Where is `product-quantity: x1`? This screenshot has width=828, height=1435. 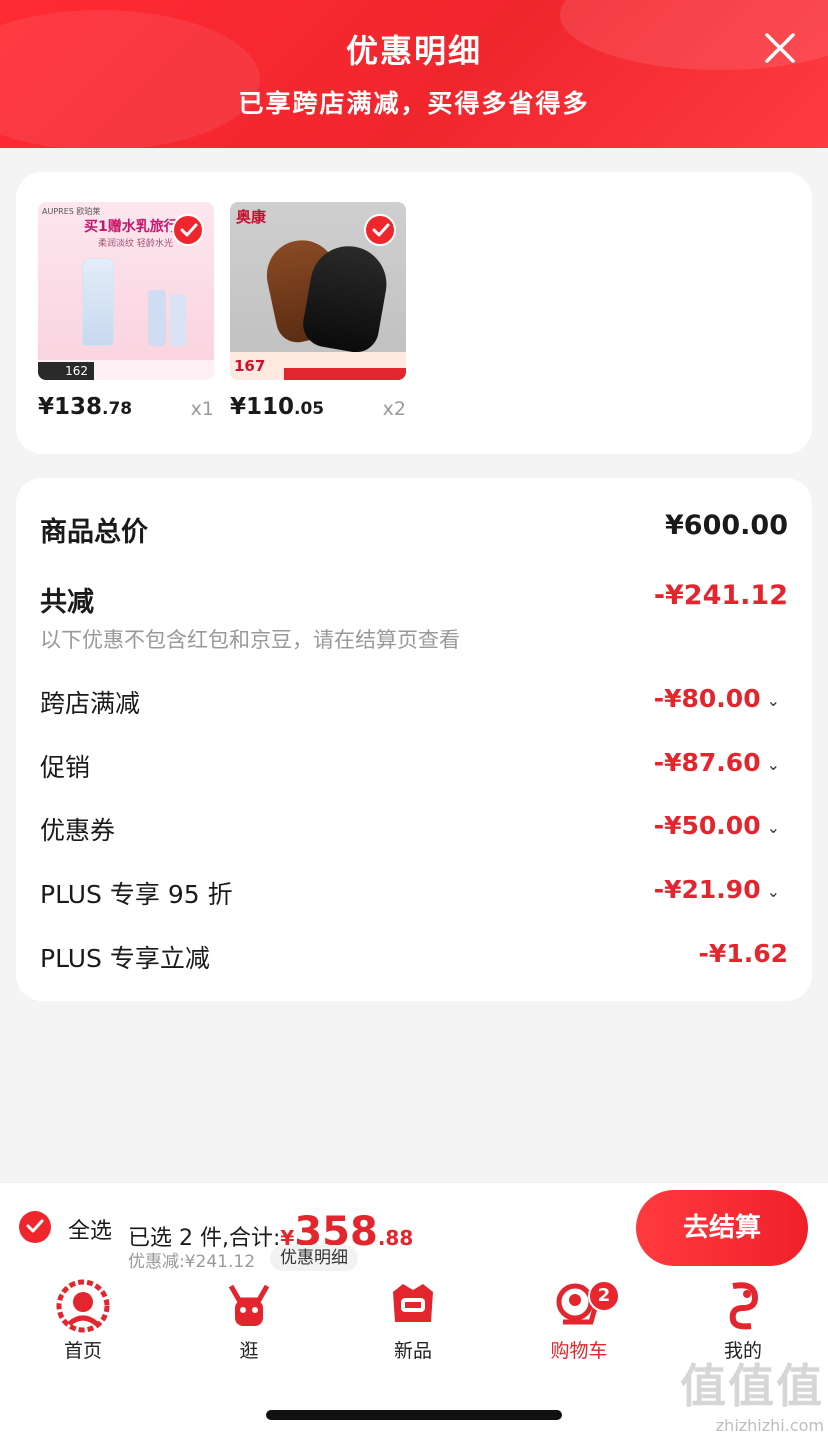 product-quantity: x1 is located at coordinates (202, 409).